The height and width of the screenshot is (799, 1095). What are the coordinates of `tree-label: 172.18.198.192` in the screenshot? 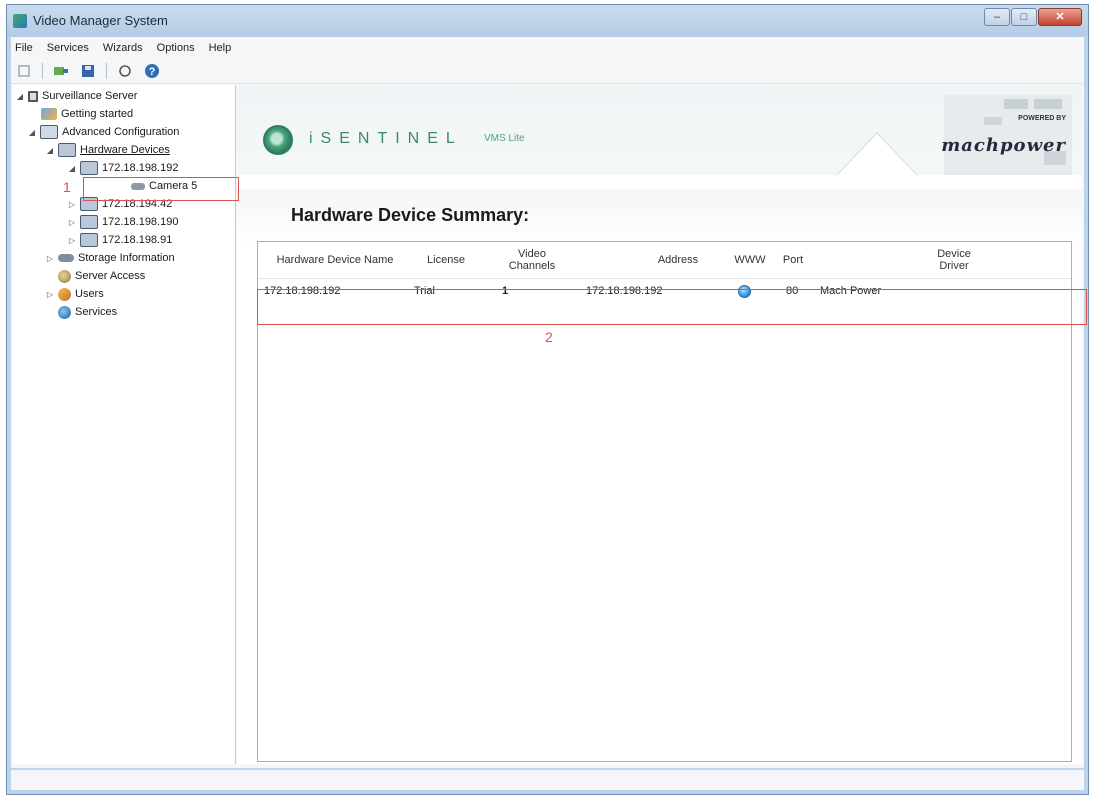 It's located at (140, 168).